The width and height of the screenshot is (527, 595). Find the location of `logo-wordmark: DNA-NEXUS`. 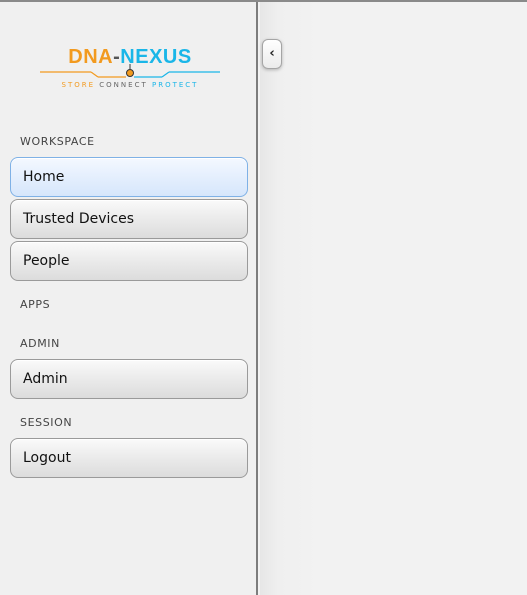

logo-wordmark: DNA-NEXUS is located at coordinates (130, 57).